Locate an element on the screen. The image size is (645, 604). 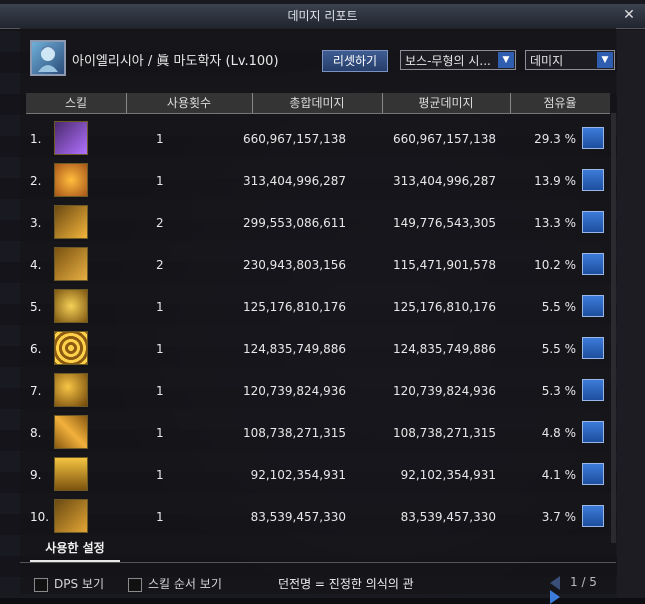
dps-label: DPS 보기 is located at coordinates (79, 584).